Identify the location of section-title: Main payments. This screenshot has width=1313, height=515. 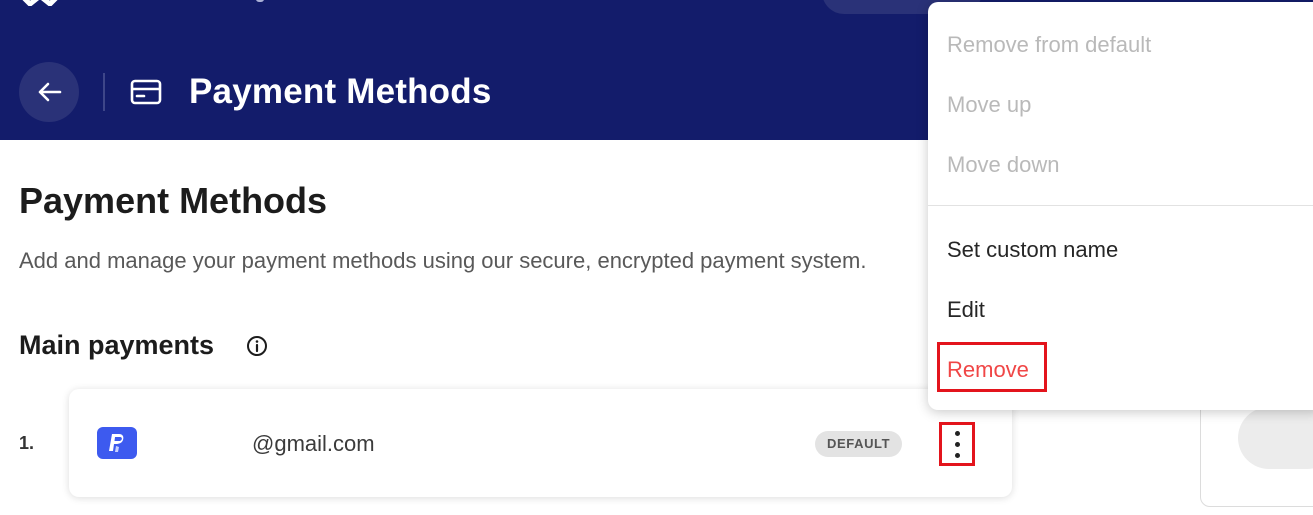
(117, 345).